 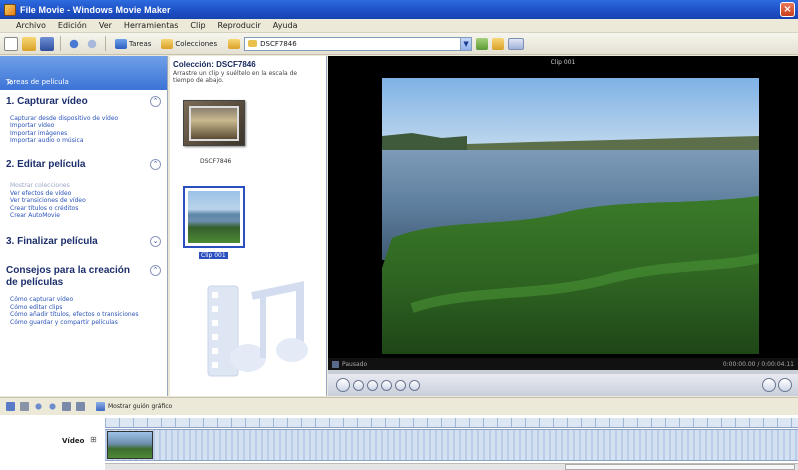 I want to click on up-folder-icon, so click(x=482, y=43).